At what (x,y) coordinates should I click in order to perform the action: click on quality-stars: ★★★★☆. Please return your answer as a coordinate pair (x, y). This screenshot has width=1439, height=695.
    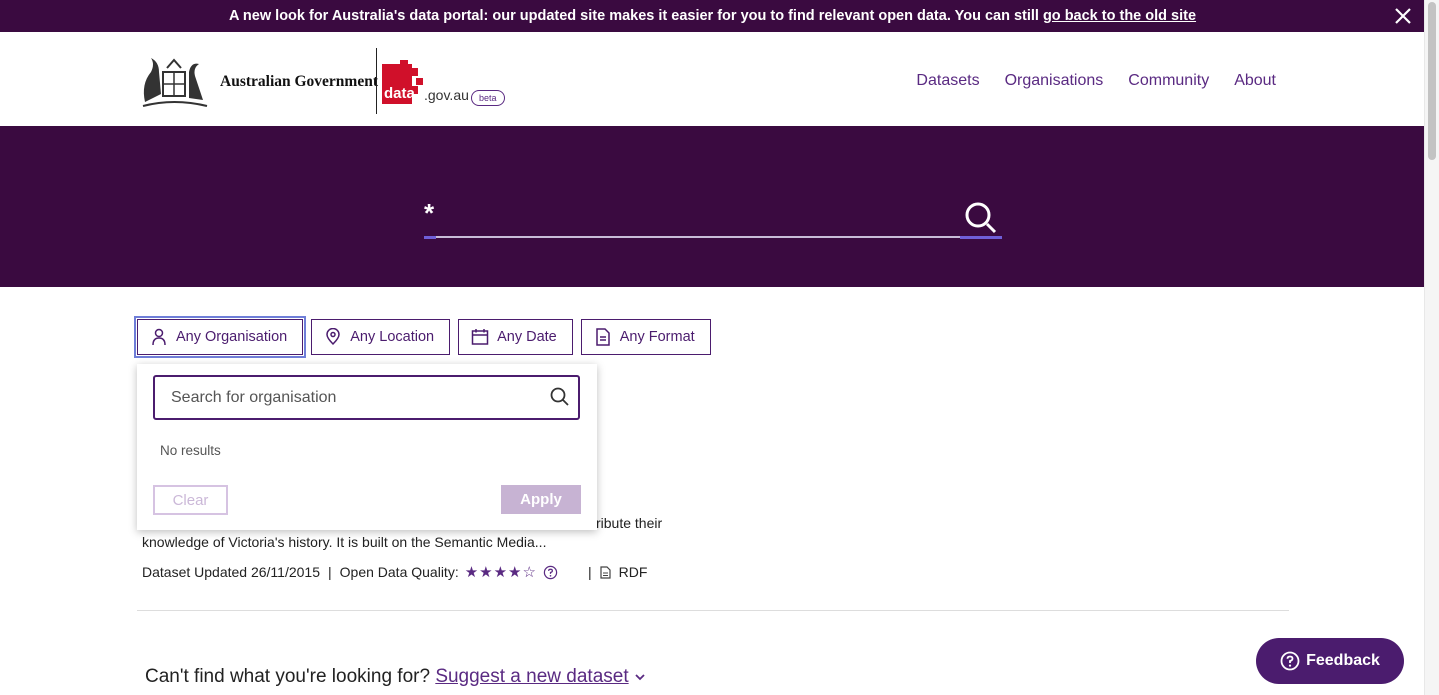
    Looking at the image, I should click on (500, 572).